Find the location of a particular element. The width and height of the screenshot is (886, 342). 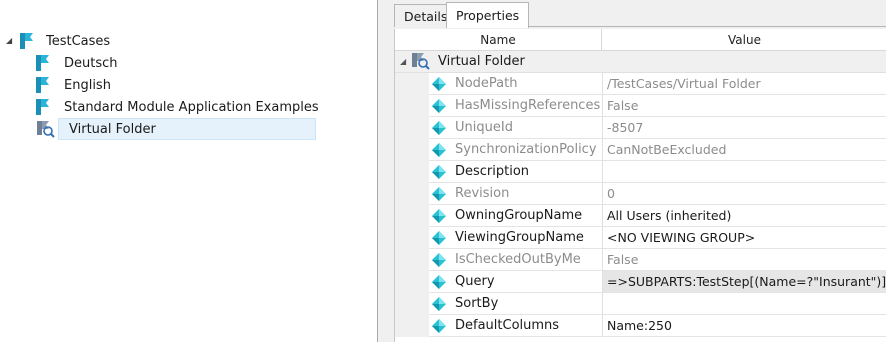

property-value: Name:250 is located at coordinates (639, 326).